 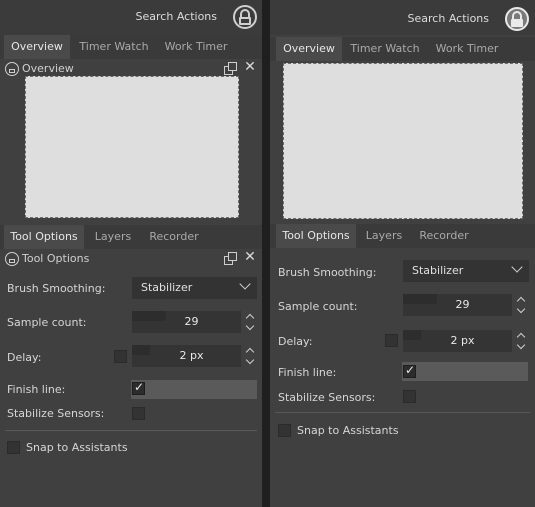 What do you see at coordinates (131, 259) in the screenshot?
I see `tool-options-titlebar: Tool Options ✕` at bounding box center [131, 259].